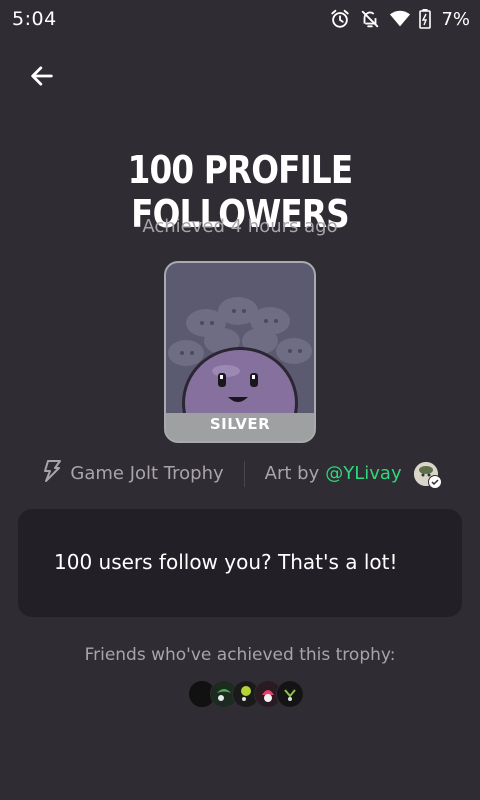 This screenshot has height=800, width=480. I want to click on trophy-tier-label: SILVER, so click(240, 424).